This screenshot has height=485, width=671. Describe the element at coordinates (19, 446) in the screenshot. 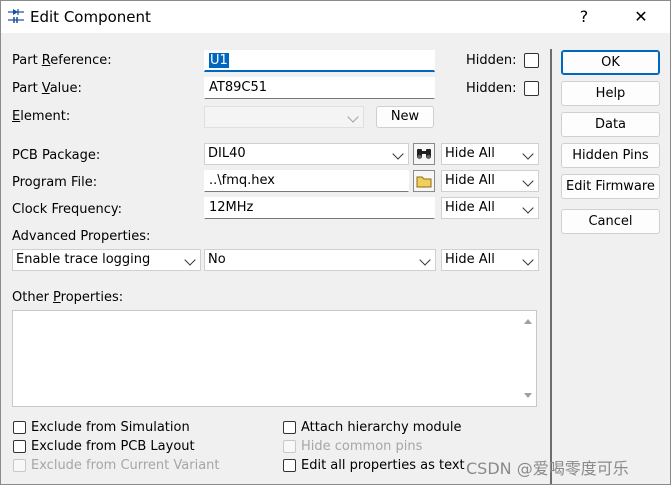

I see `exclude-pcb-checkbox` at that location.